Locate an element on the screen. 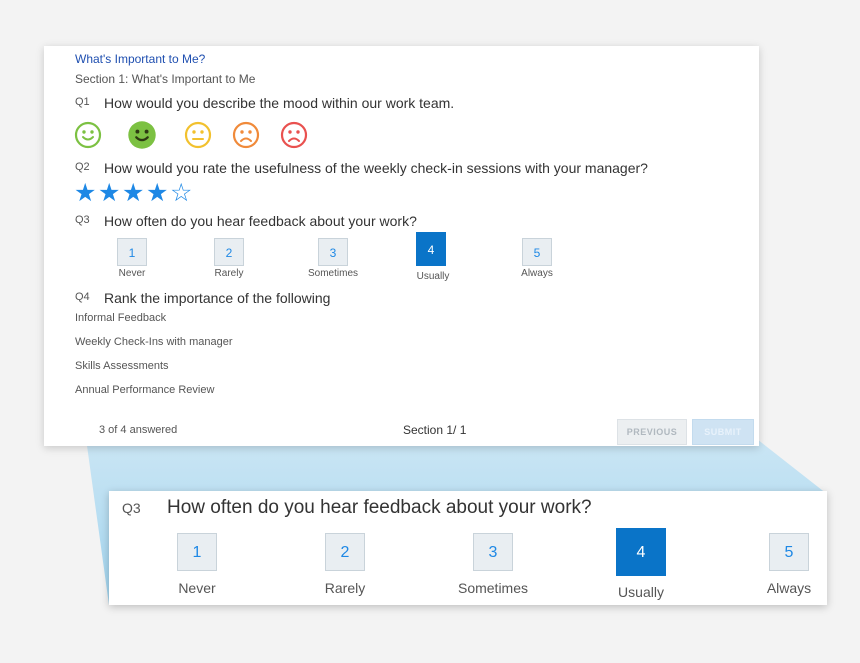  q2-number: Q2 is located at coordinates (82, 167).